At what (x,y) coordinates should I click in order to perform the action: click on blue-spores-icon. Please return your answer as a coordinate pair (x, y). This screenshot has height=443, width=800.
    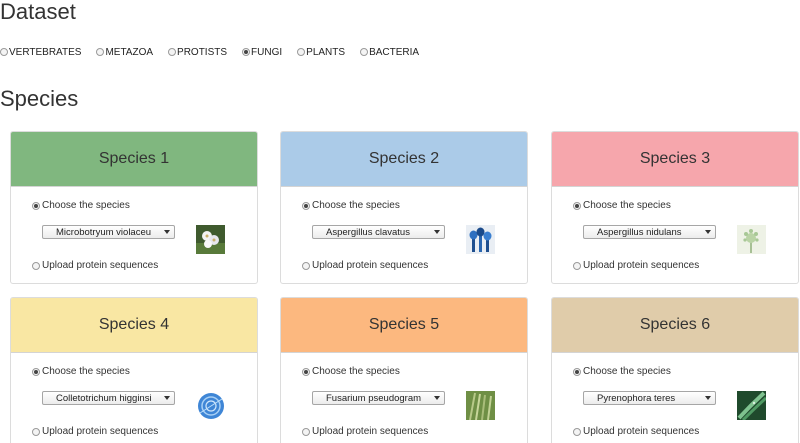
    Looking at the image, I should click on (480, 239).